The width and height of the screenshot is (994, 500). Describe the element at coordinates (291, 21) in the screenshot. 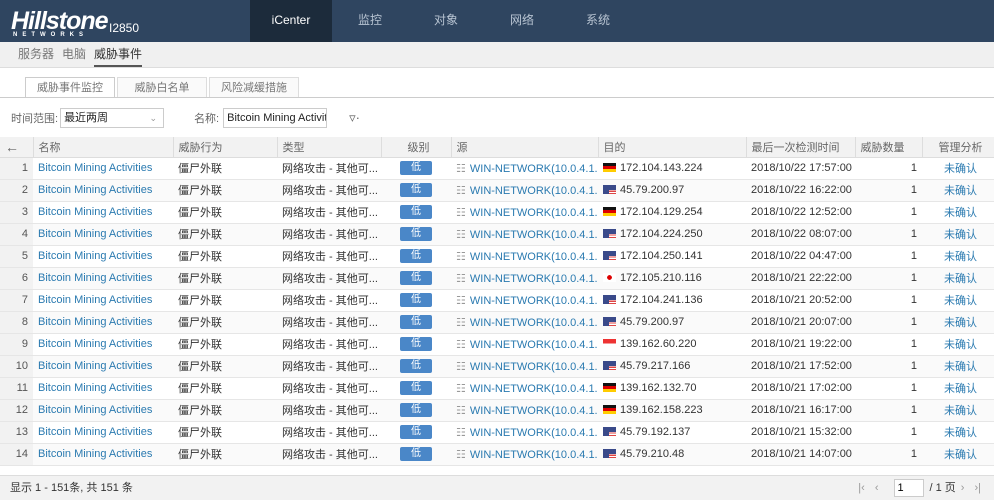

I see `nav-icenter: iCenter` at that location.